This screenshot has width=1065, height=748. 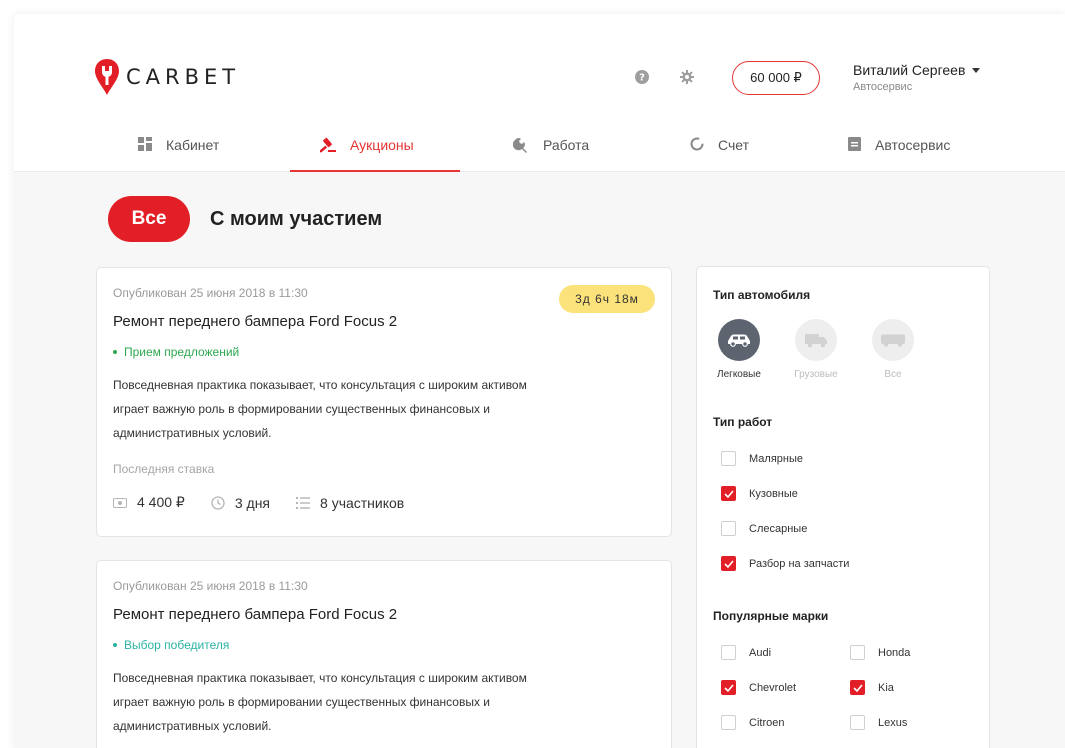 What do you see at coordinates (252, 502) in the screenshot?
I see `duration-value: 3 дня` at bounding box center [252, 502].